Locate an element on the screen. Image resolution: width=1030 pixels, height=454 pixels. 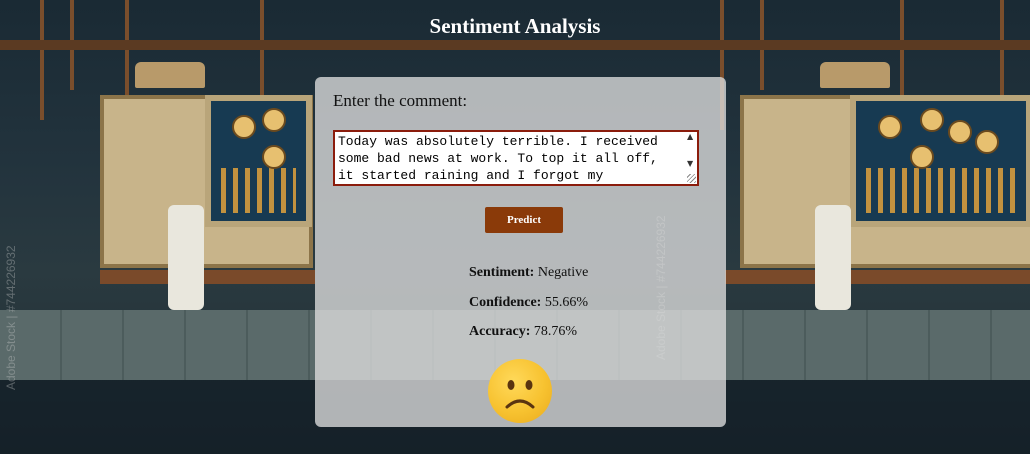
confidence-value: 55.66% is located at coordinates (566, 302).